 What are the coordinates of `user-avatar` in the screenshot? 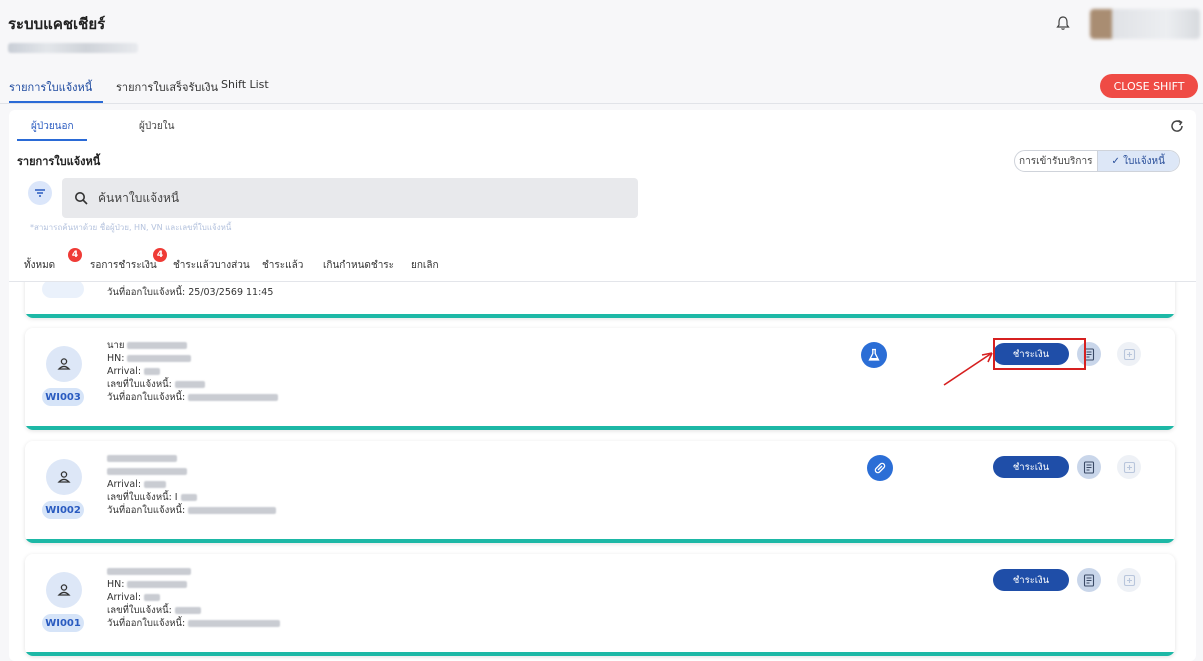 It's located at (1145, 24).